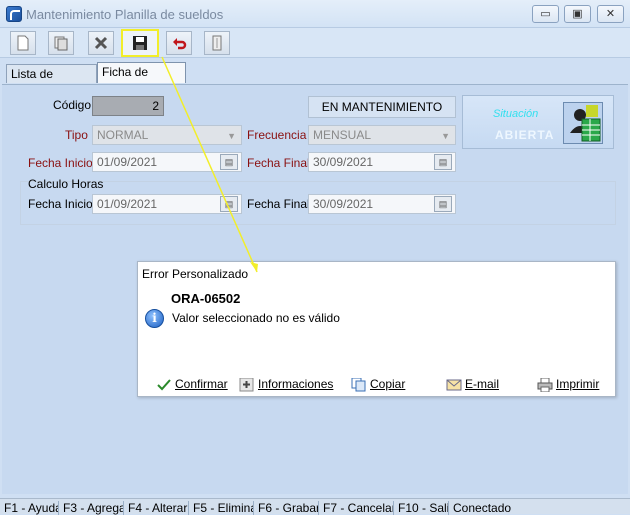 The image size is (630, 515). Describe the element at coordinates (91, 508) in the screenshot. I see `f3-key: F3 - Agregar` at that location.